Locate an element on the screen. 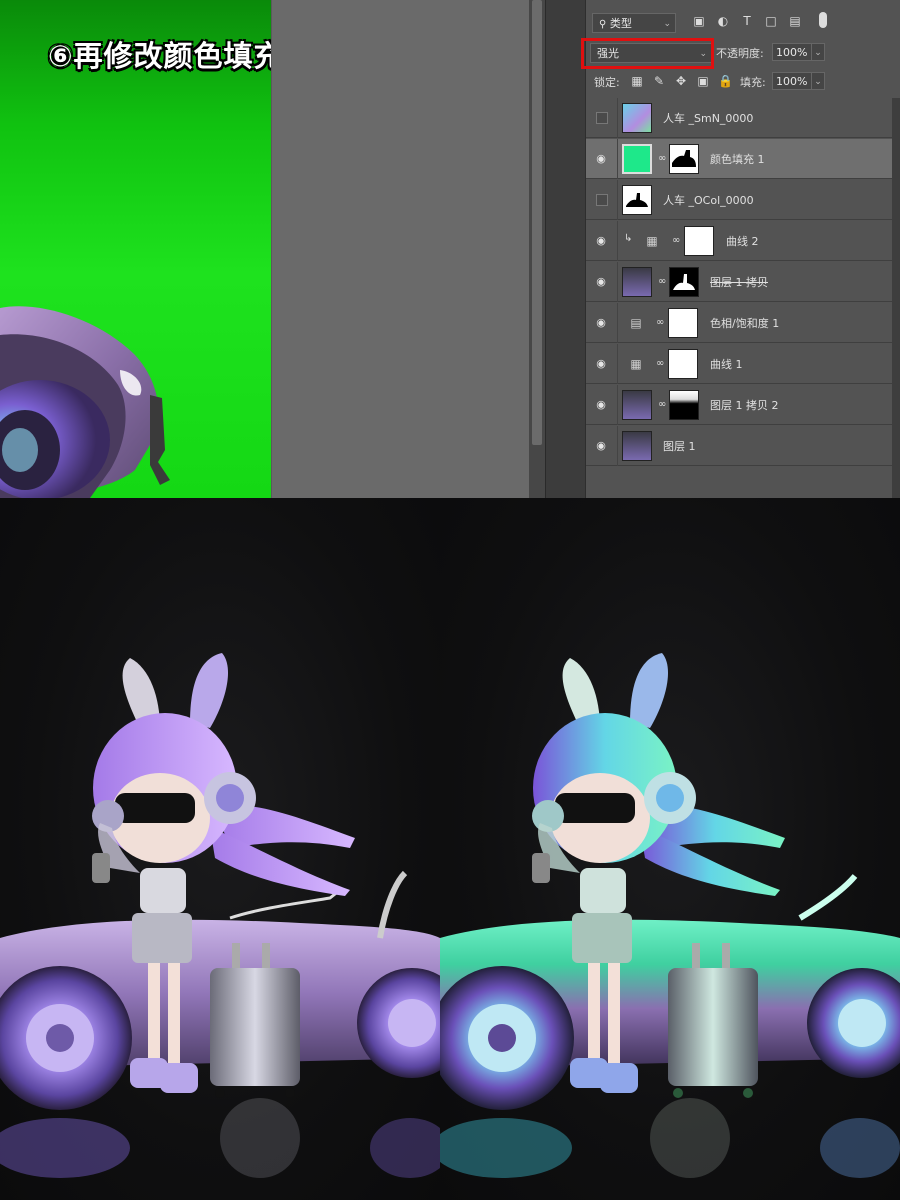 The height and width of the screenshot is (1200, 900). layer-row: ◉ ↳ ▦ ∞ 曲线 2 is located at coordinates (739, 241).